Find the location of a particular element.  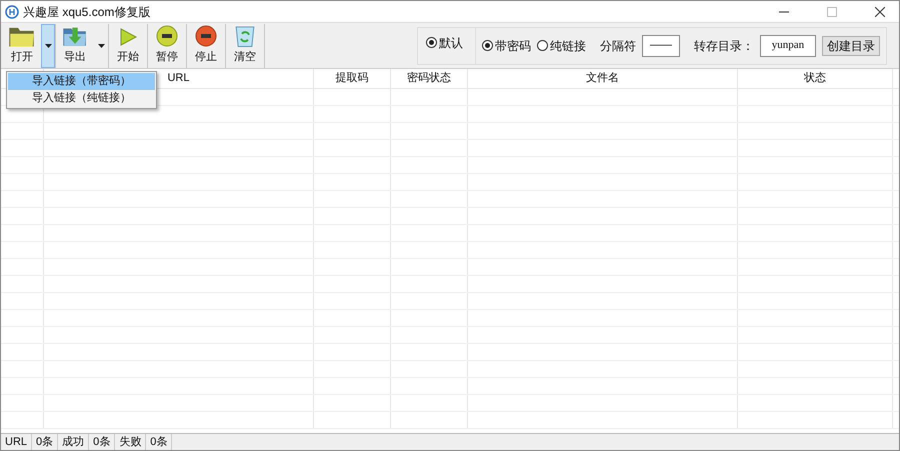

dropdown-button is located at coordinates (48, 46).